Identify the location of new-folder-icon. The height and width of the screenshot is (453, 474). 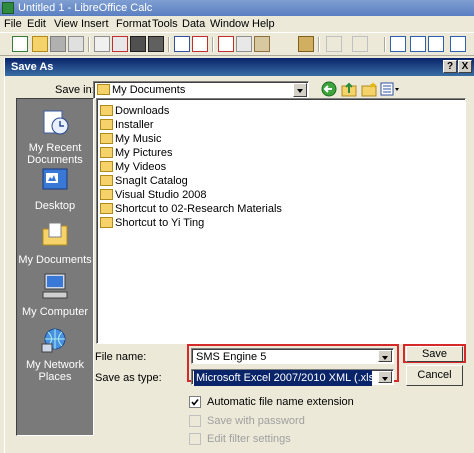
(369, 89).